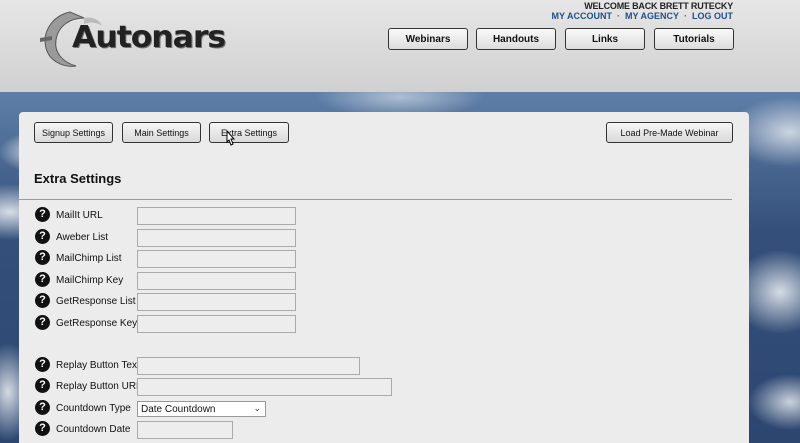 The width and height of the screenshot is (800, 443). What do you see at coordinates (216, 238) in the screenshot?
I see `aweber-list-input` at bounding box center [216, 238].